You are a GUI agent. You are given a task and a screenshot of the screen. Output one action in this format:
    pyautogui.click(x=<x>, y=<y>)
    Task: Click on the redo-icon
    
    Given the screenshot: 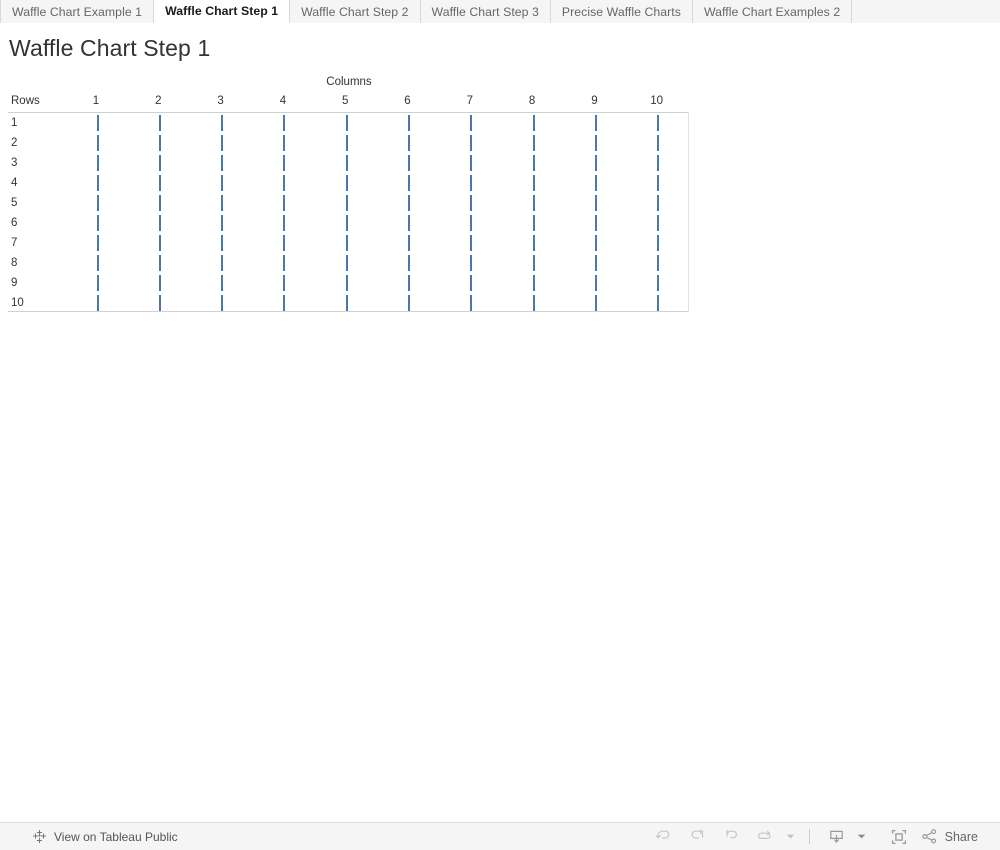 What is the action you would take?
    pyautogui.click(x=698, y=837)
    